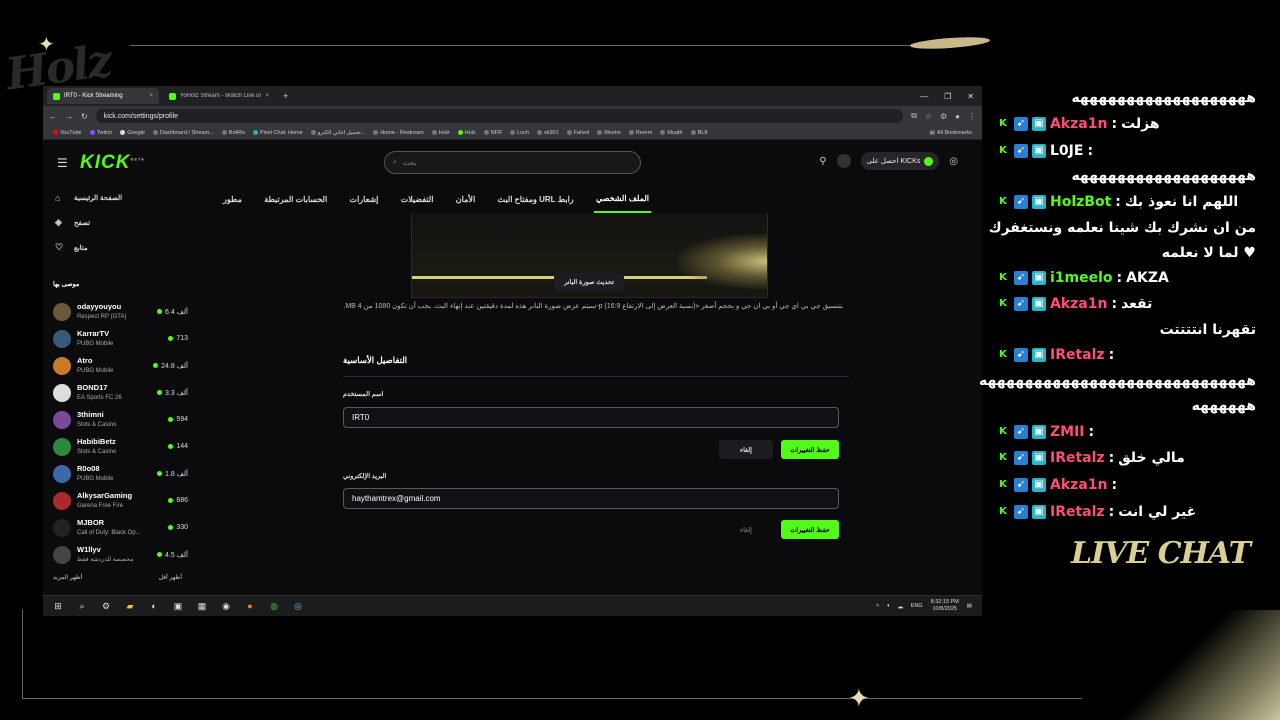 The image size is (1280, 720). I want to click on chat-message: K ➹ ▣ IRetalz : مالي خلق, so click(1126, 458).